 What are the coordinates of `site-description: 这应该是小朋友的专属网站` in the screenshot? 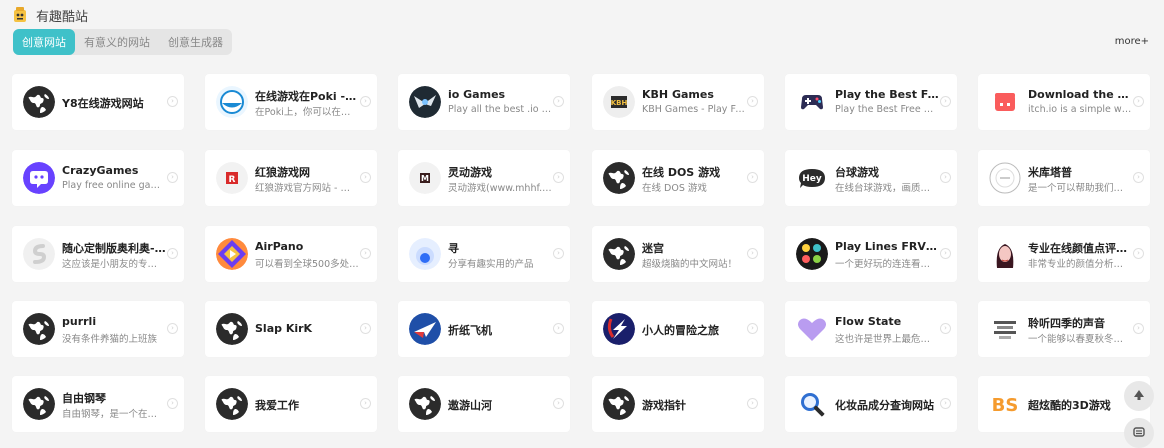 It's located at (114, 264).